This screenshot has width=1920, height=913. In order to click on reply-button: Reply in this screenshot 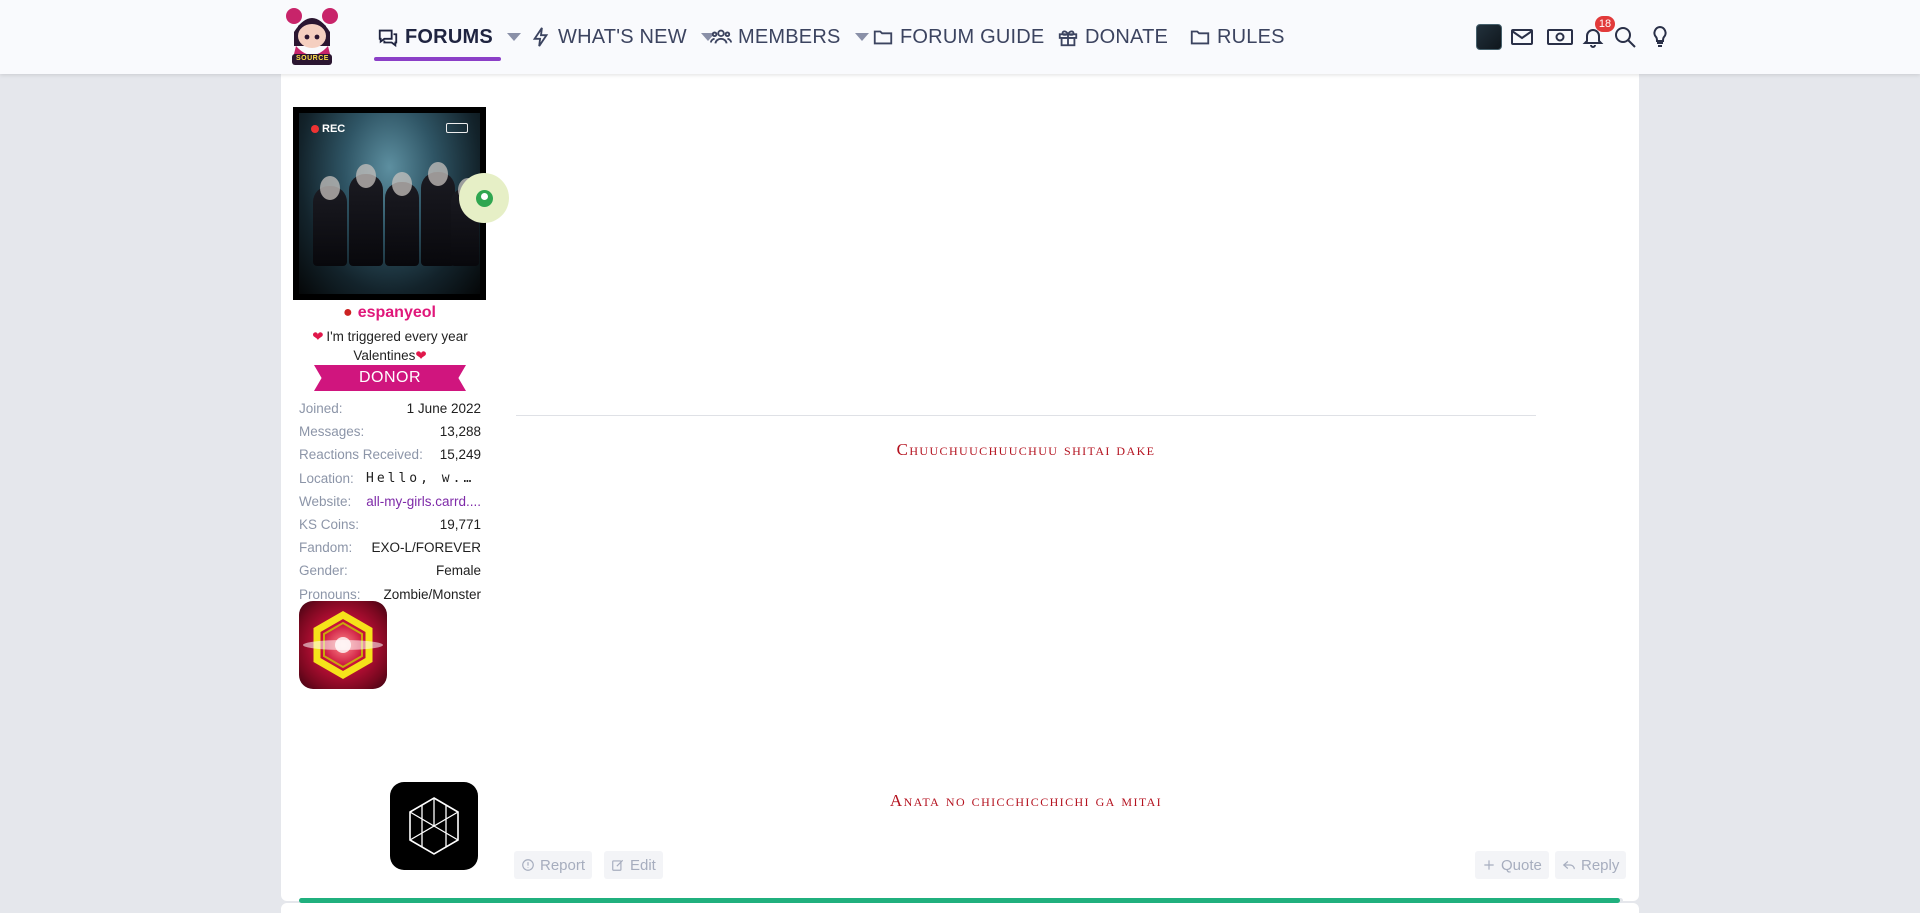, I will do `click(1591, 865)`.